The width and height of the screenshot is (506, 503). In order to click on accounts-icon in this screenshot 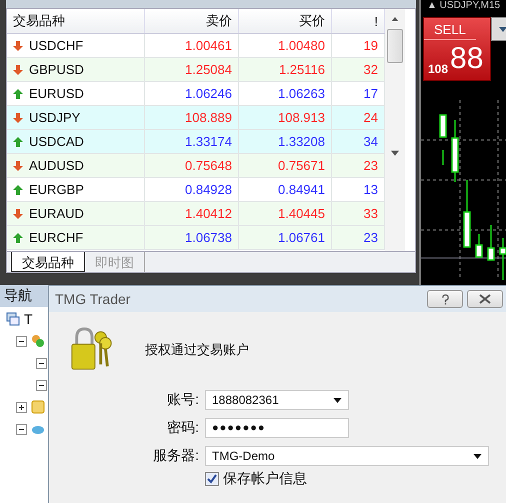, I will do `click(38, 341)`.